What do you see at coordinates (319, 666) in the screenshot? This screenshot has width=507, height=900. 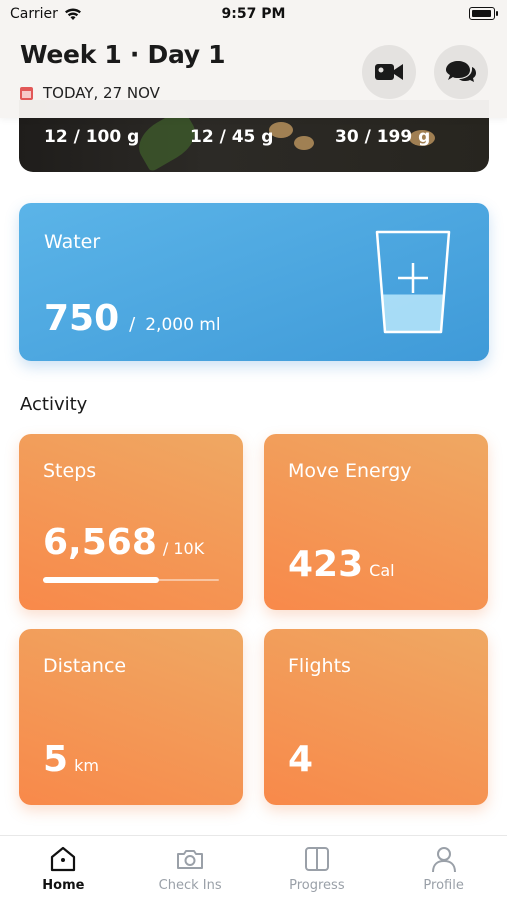 I see `flights-label: Flights` at bounding box center [319, 666].